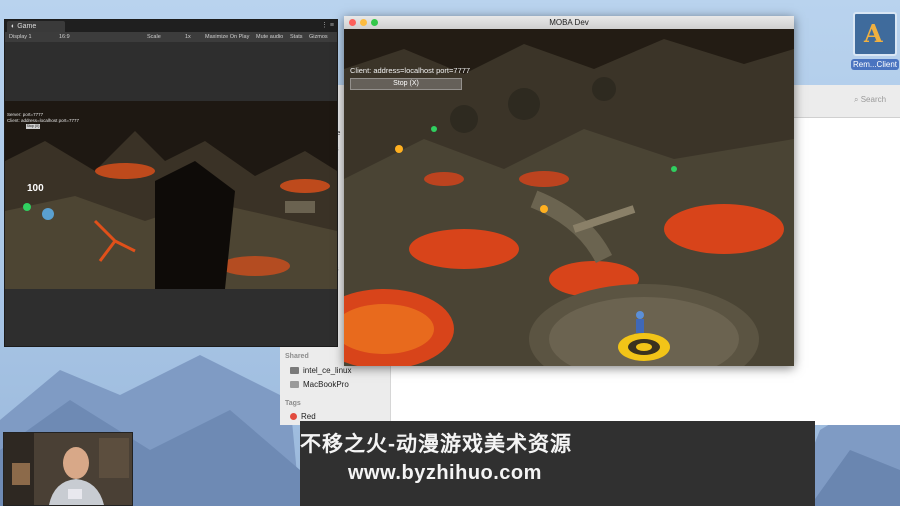 This screenshot has width=900, height=506. I want to click on sidebar-heading-shared: Shared, so click(297, 356).